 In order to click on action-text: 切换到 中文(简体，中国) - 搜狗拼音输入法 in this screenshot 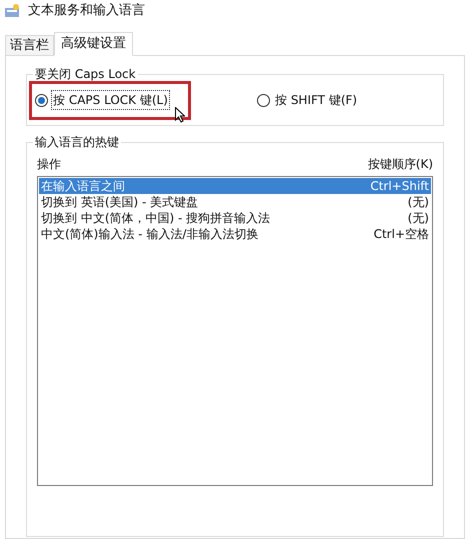, I will do `click(155, 218)`.